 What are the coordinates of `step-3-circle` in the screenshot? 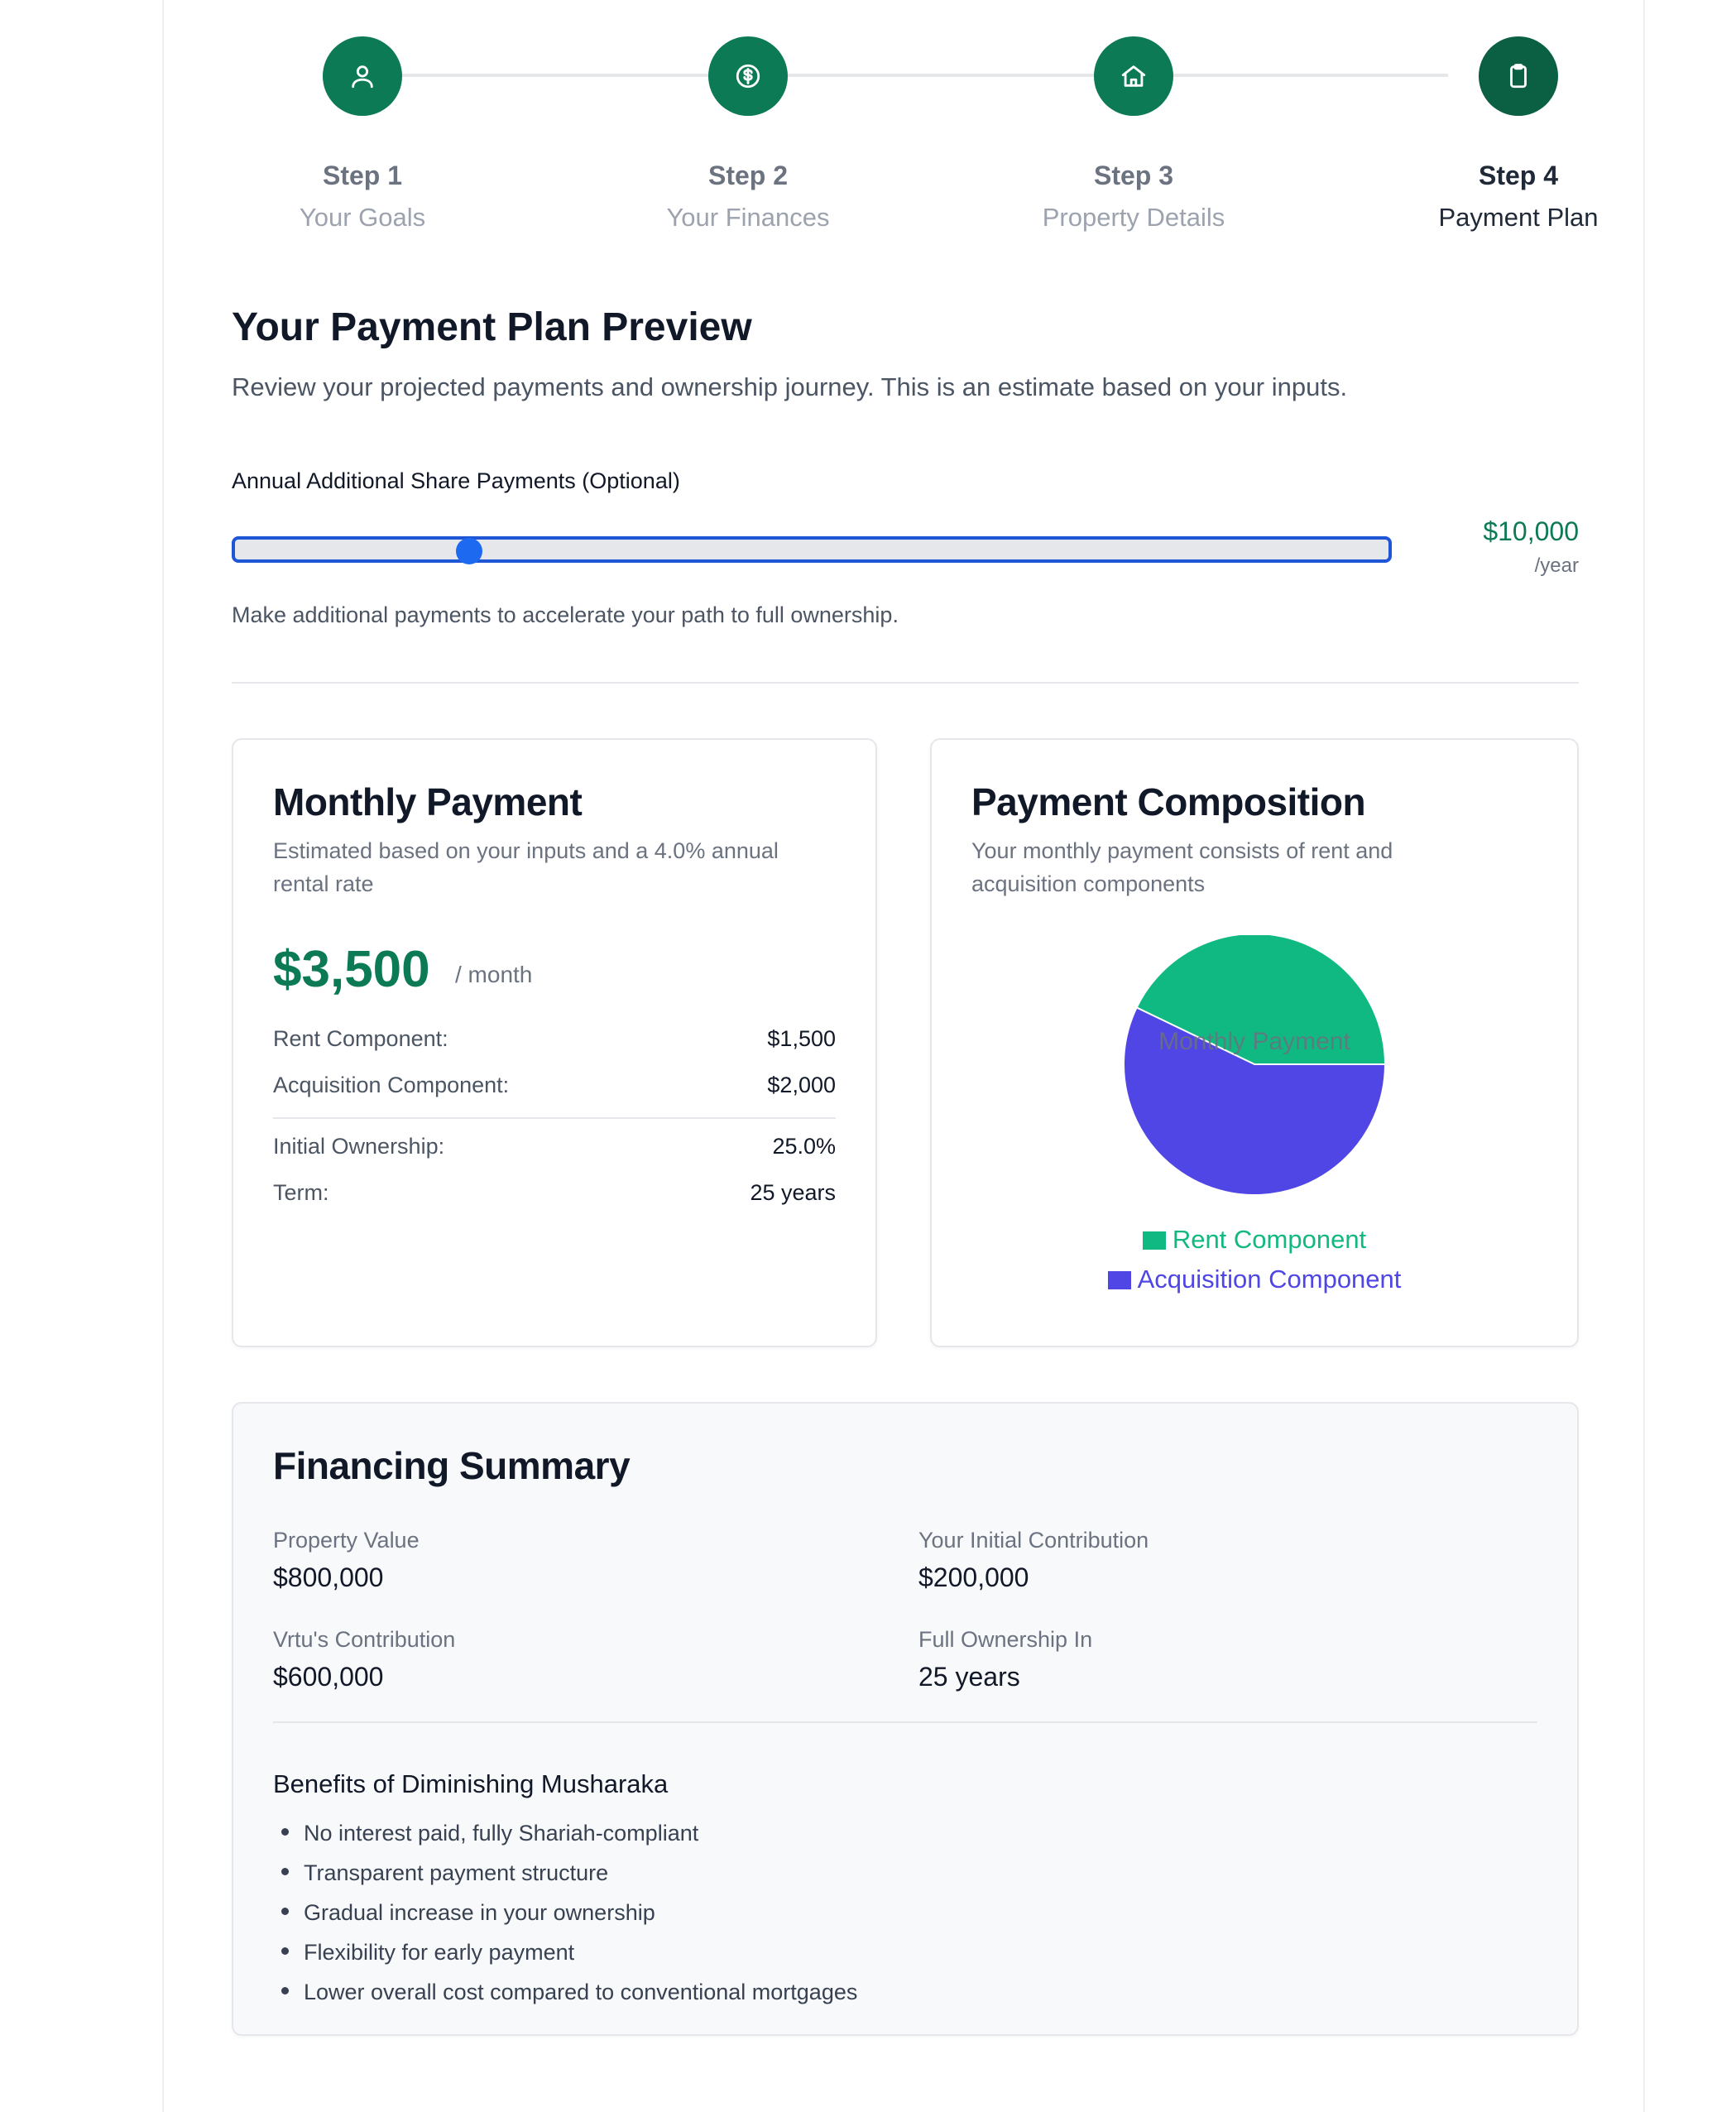 It's located at (1133, 76).